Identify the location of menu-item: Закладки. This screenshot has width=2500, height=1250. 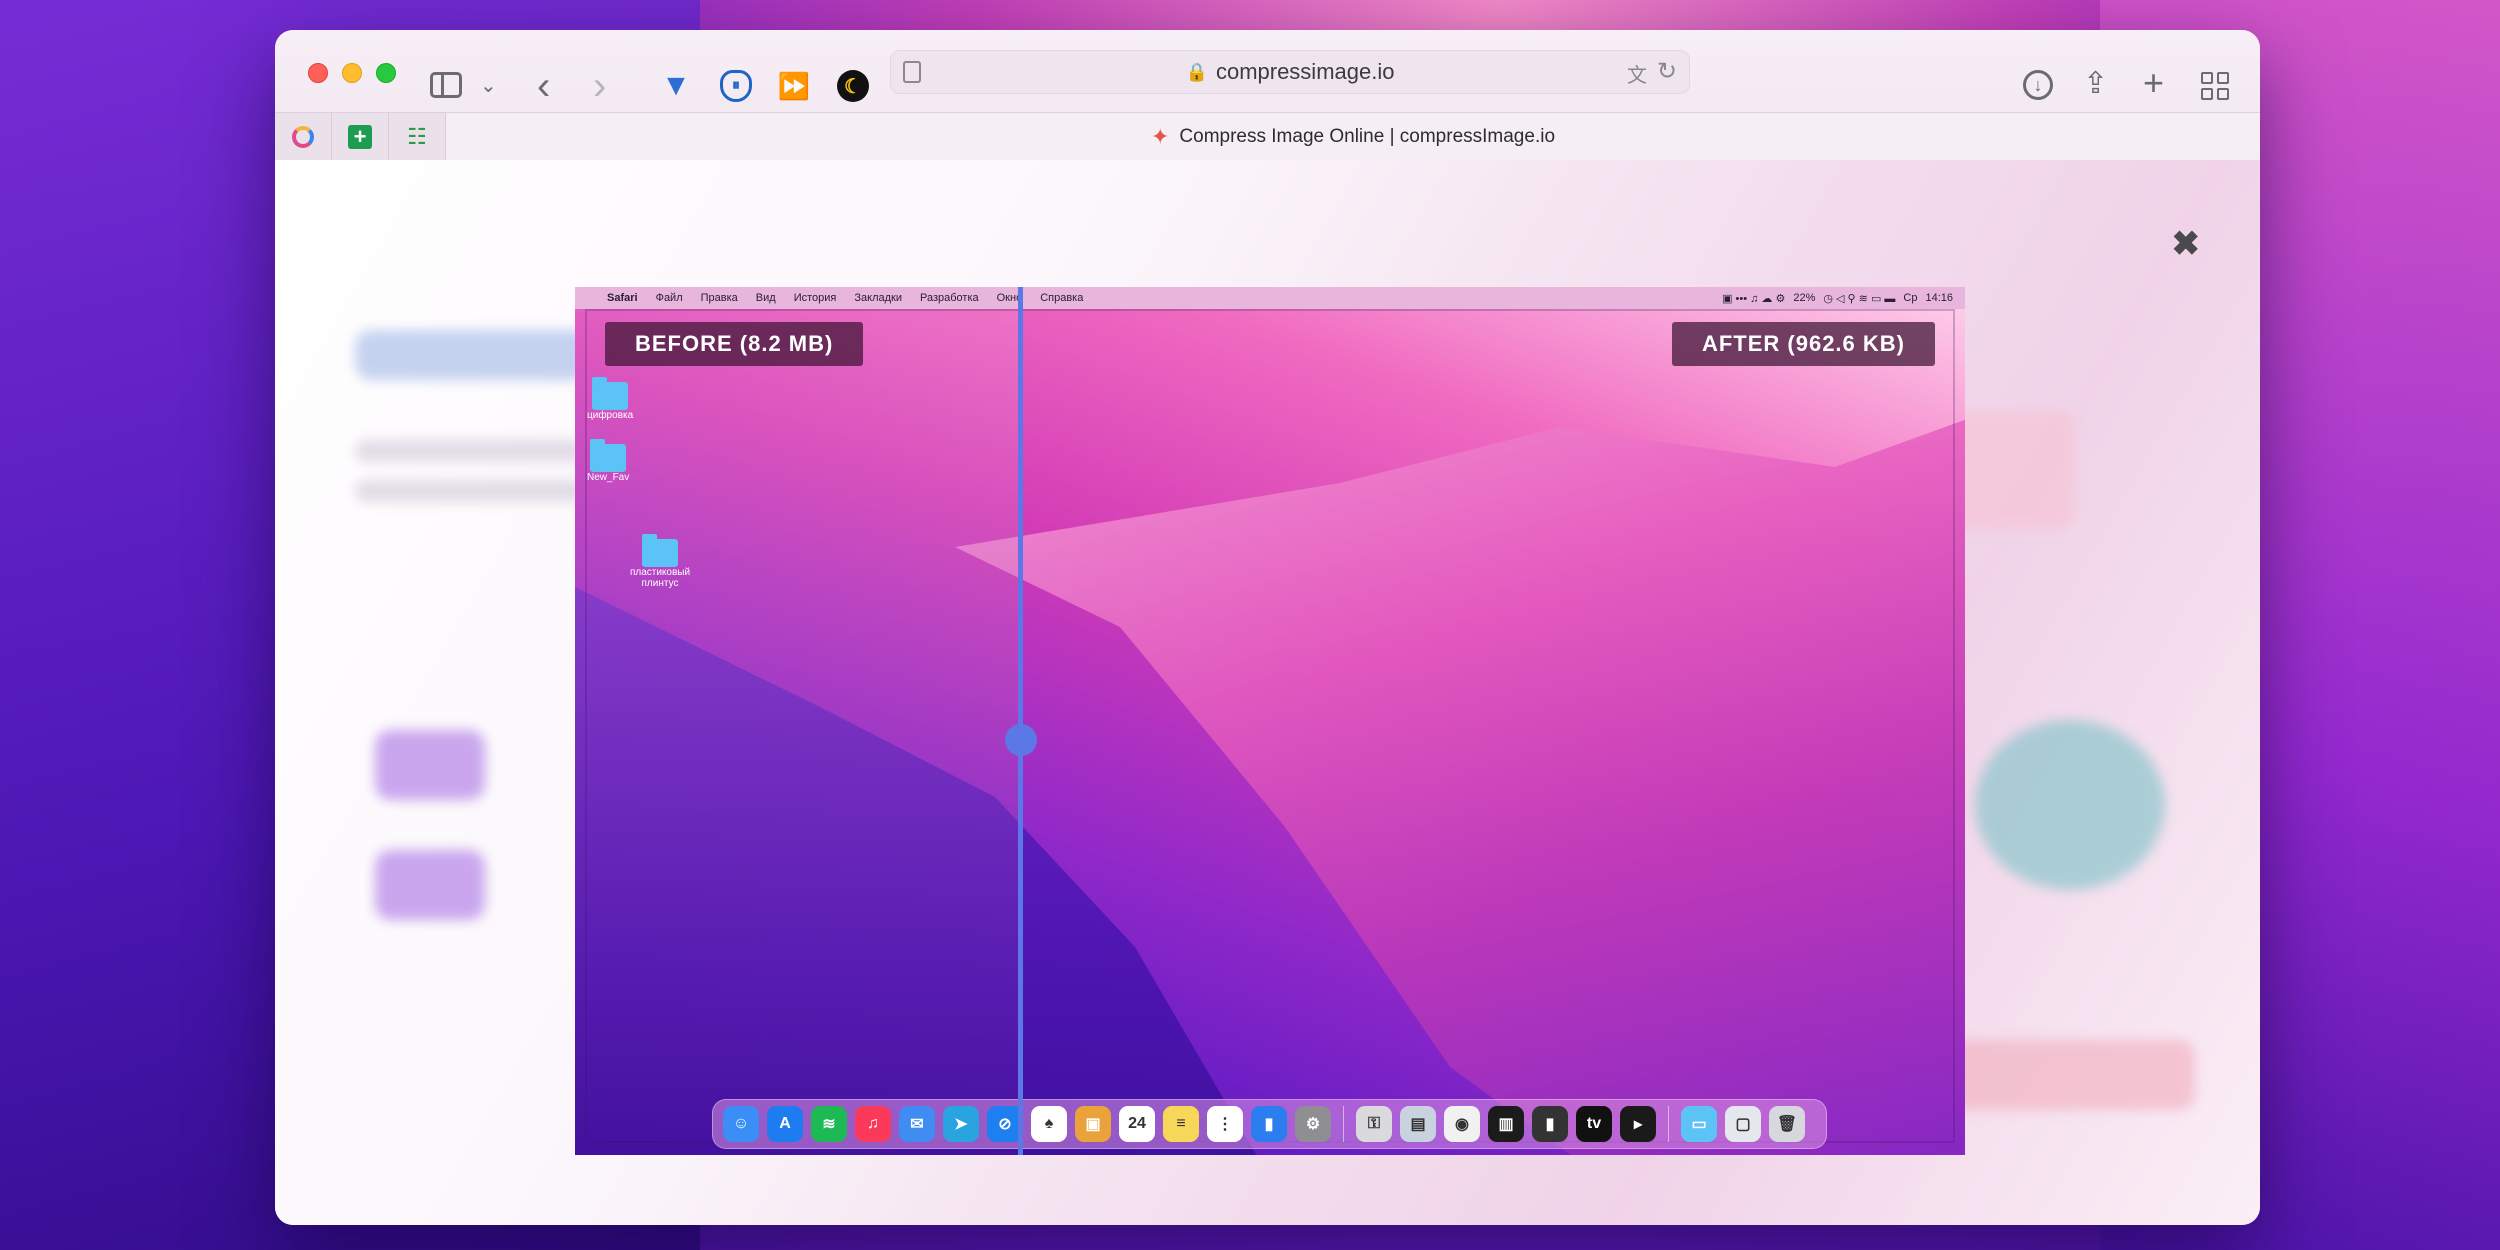
(878, 298).